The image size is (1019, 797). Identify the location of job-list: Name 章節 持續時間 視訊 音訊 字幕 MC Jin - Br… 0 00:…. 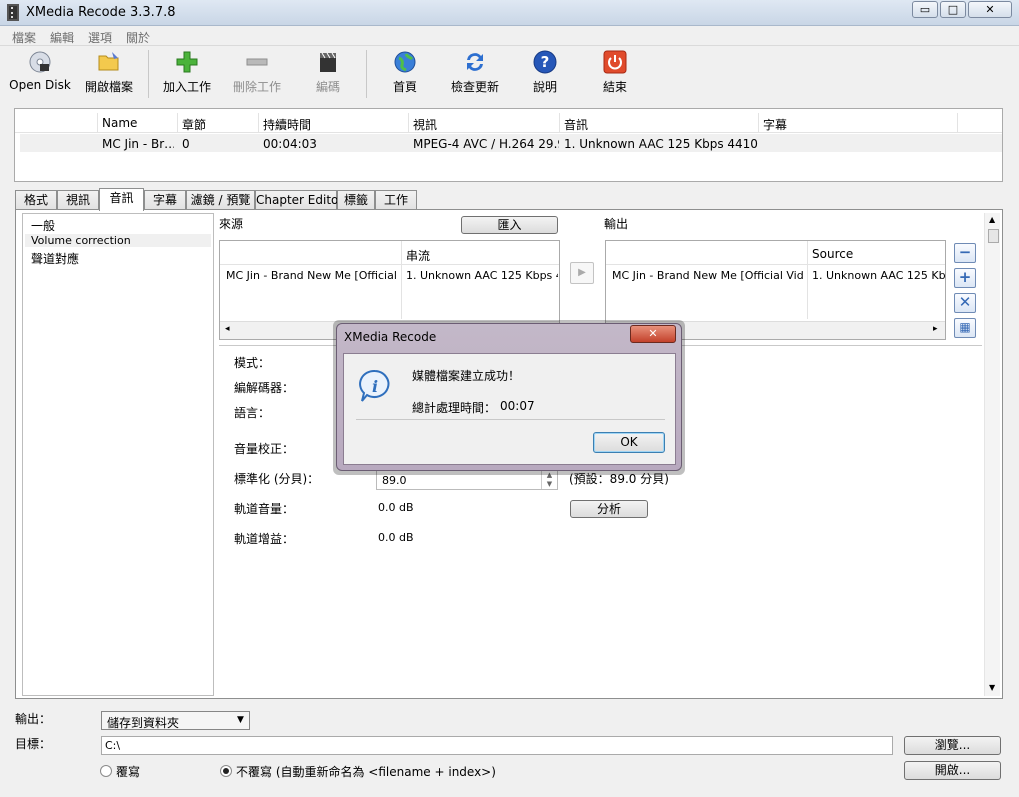
(508, 145).